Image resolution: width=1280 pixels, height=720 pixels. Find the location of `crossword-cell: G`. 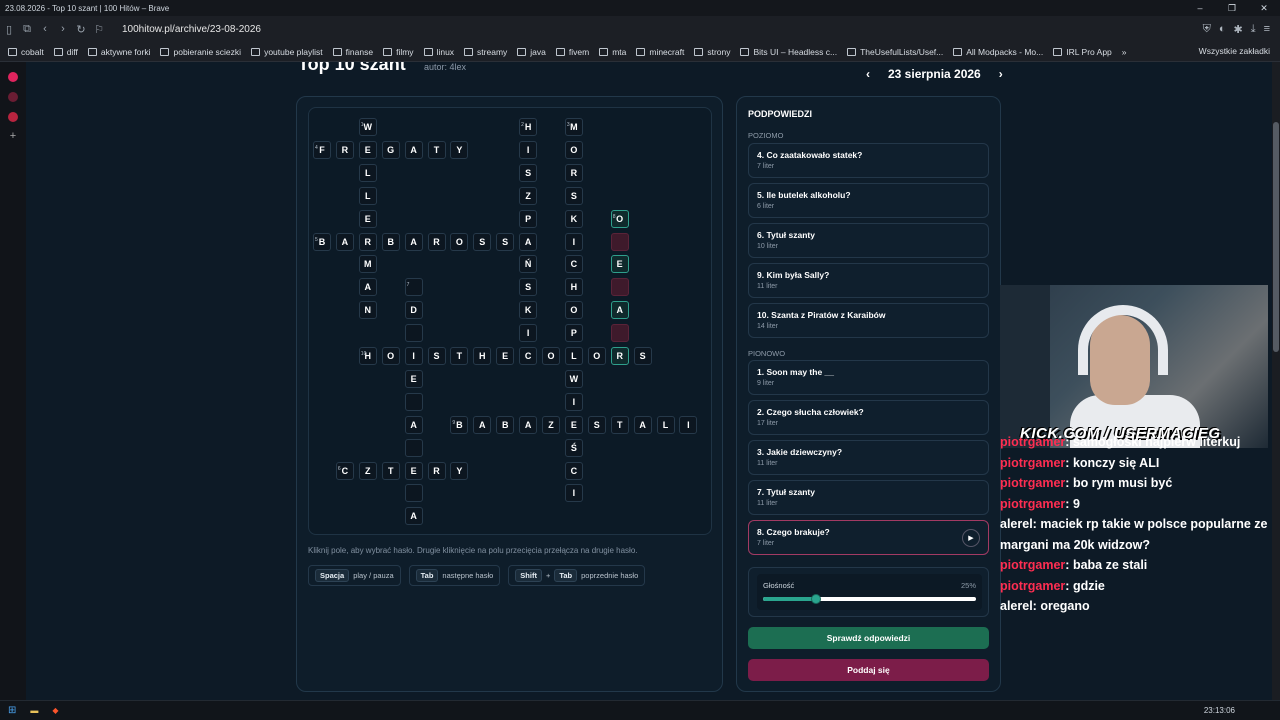

crossword-cell: G is located at coordinates (390, 149).